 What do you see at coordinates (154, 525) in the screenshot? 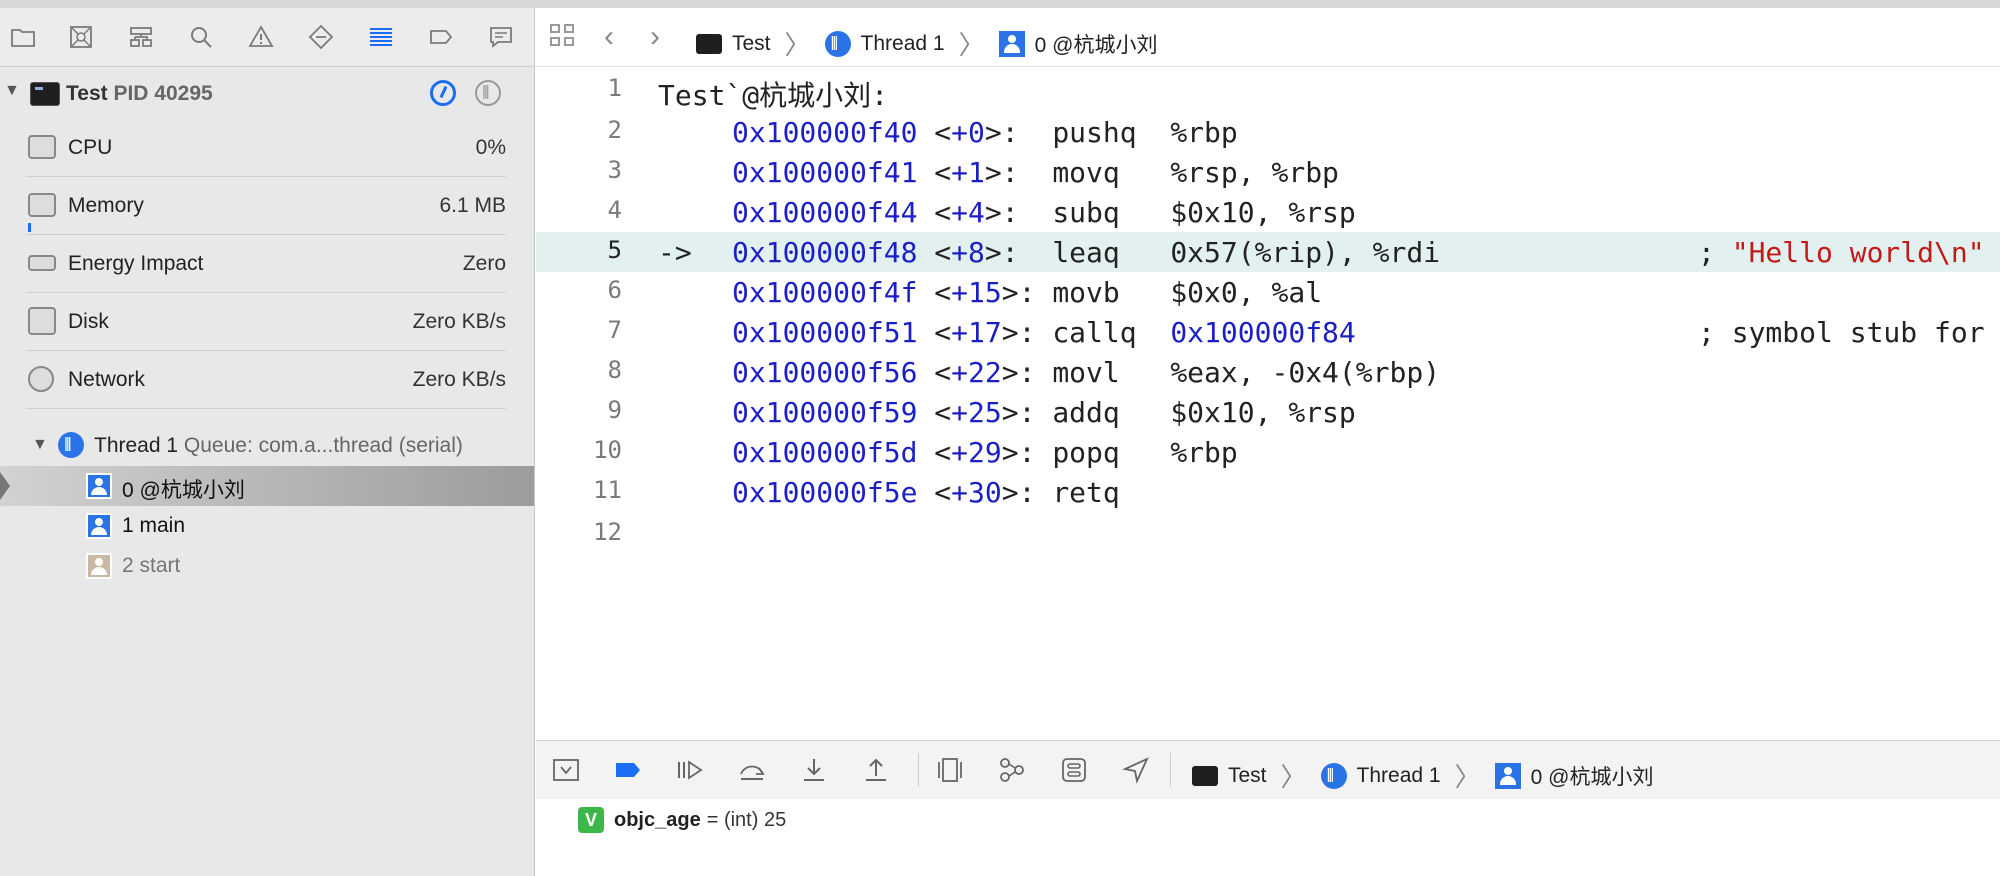
I see `frame-label: 1 main` at bounding box center [154, 525].